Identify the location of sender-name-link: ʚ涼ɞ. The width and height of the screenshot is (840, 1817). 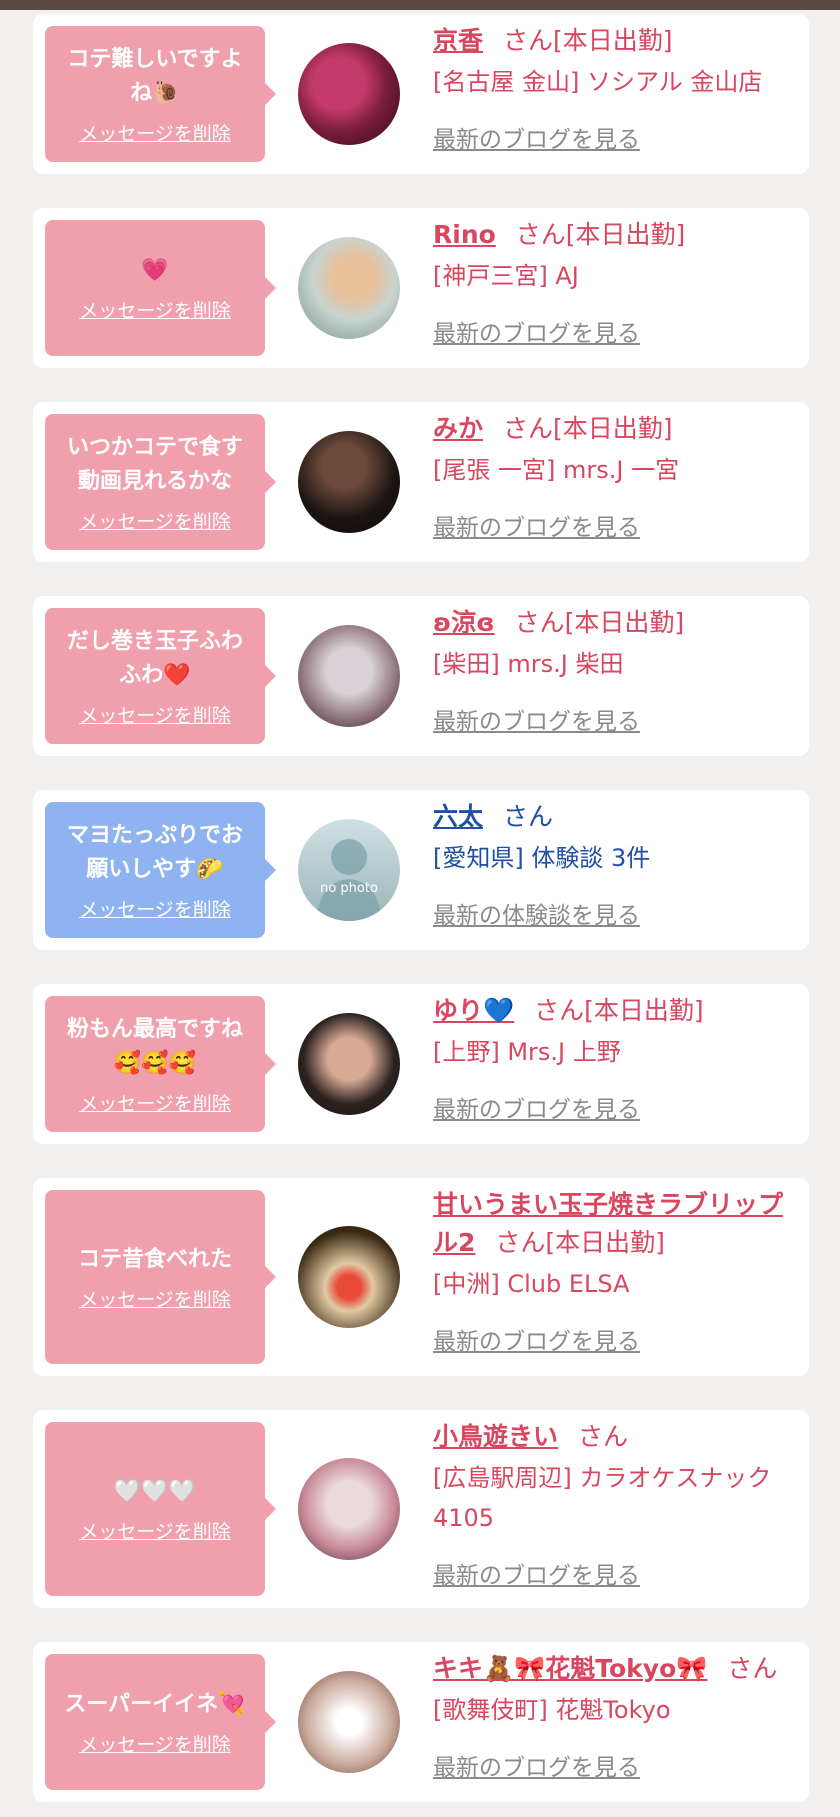
(464, 622).